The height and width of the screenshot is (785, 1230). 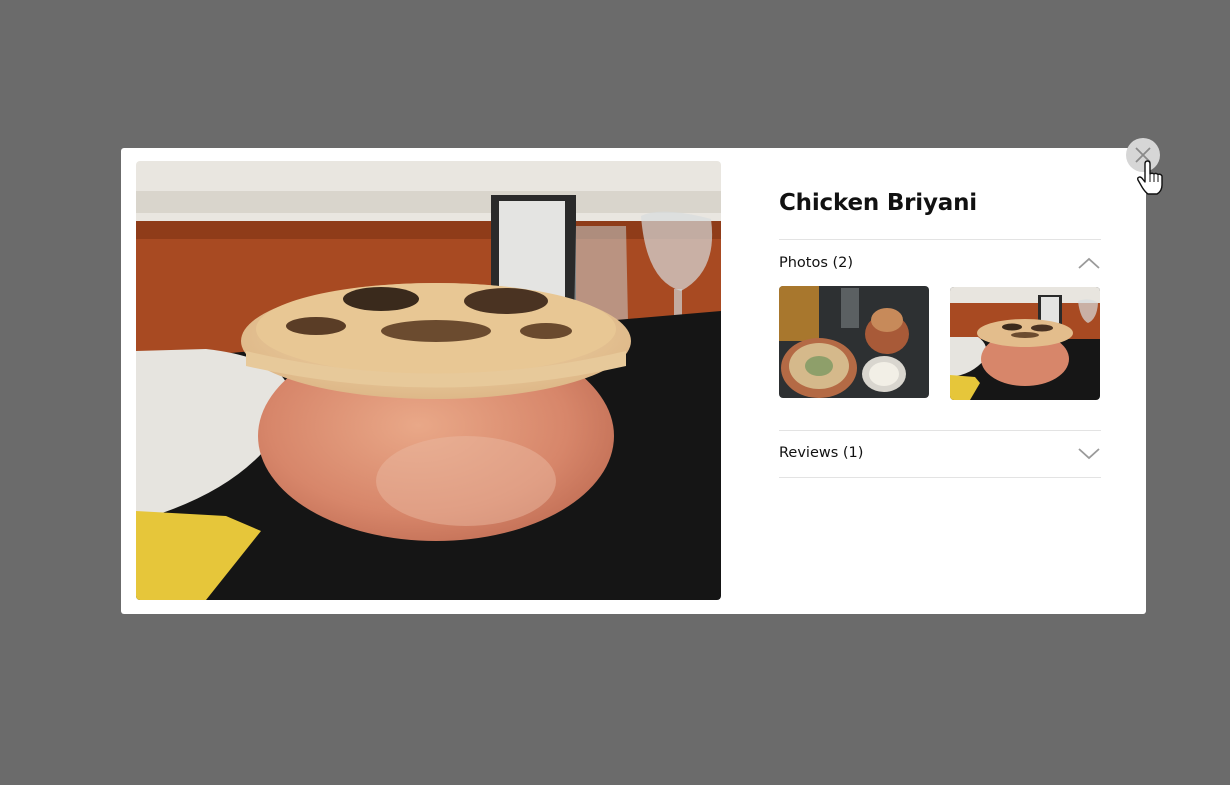 I want to click on close-icon, so click(x=1143, y=155).